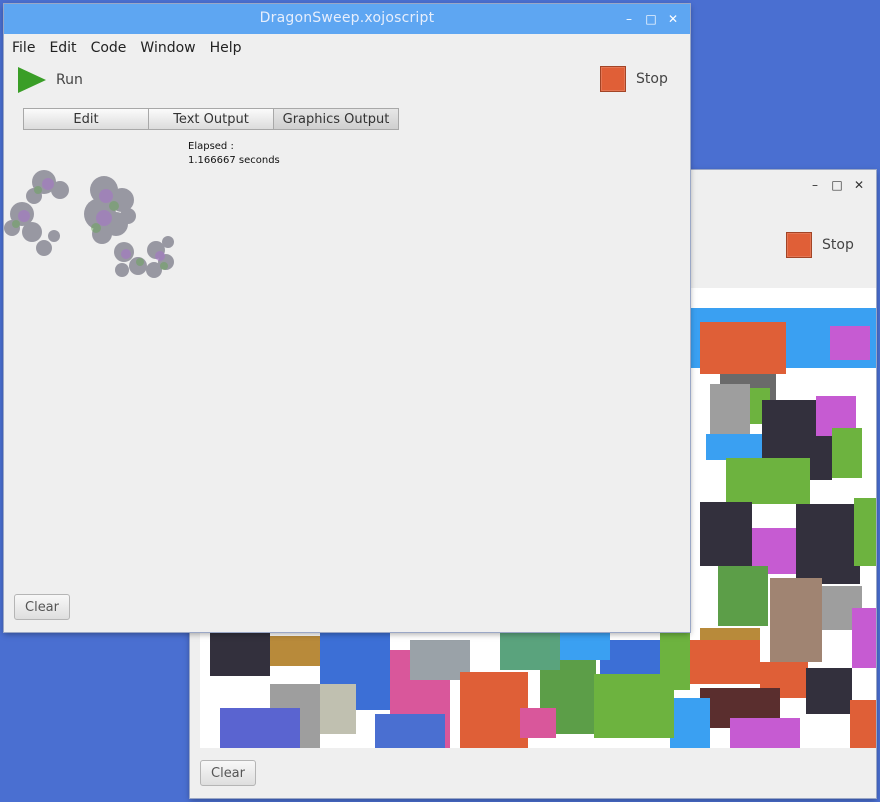 The image size is (880, 802). I want to click on tab-text-output: Text Output, so click(211, 119).